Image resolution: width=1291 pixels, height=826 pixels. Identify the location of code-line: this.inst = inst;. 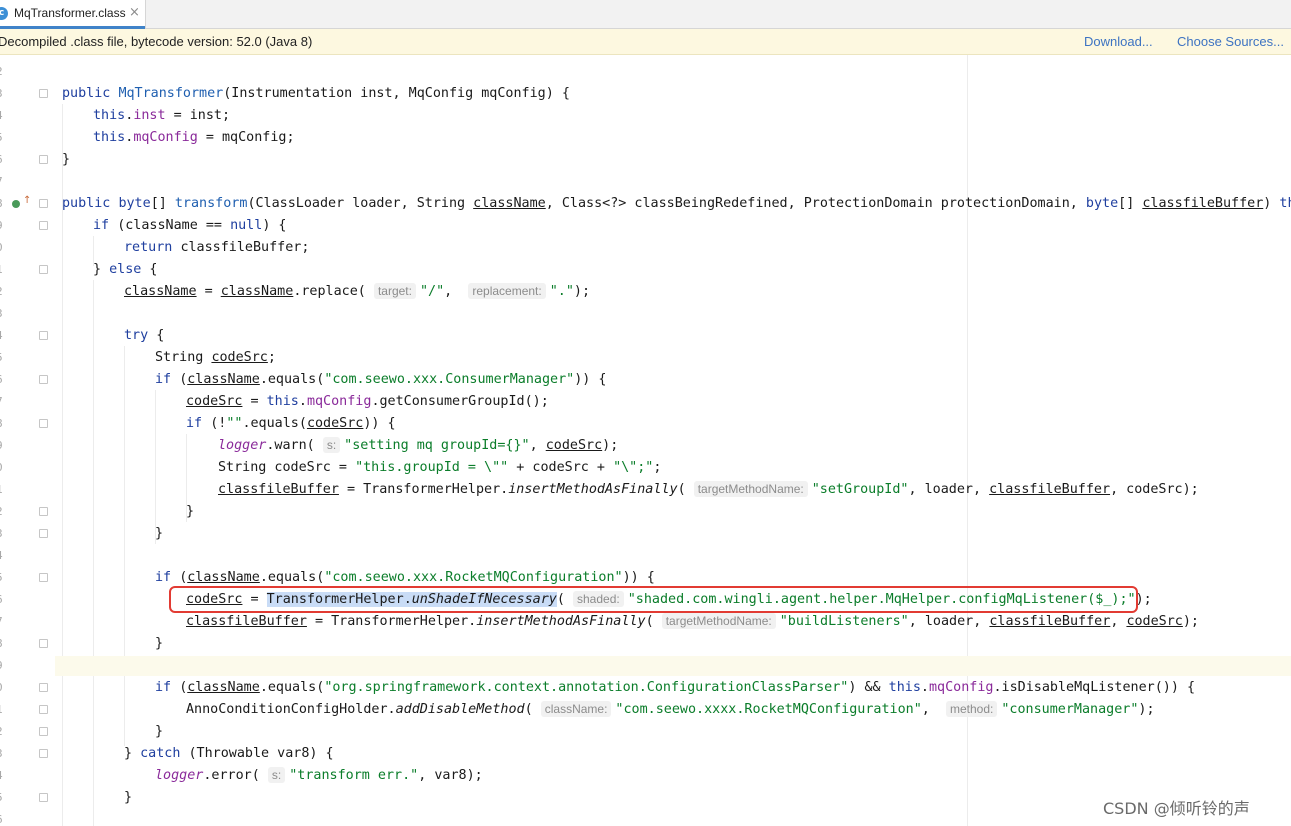
(161, 116).